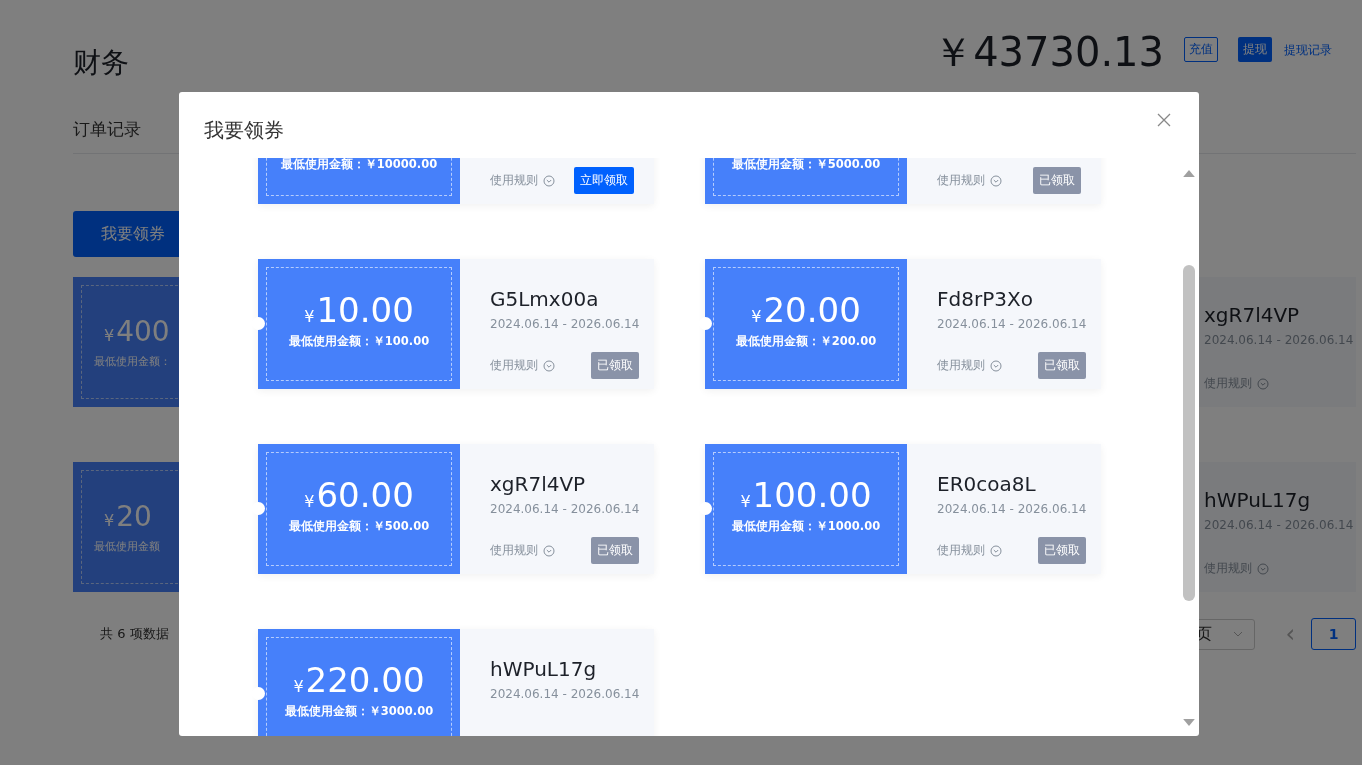  What do you see at coordinates (1308, 50) in the screenshot?
I see `withdraw-log-link: 提现记录` at bounding box center [1308, 50].